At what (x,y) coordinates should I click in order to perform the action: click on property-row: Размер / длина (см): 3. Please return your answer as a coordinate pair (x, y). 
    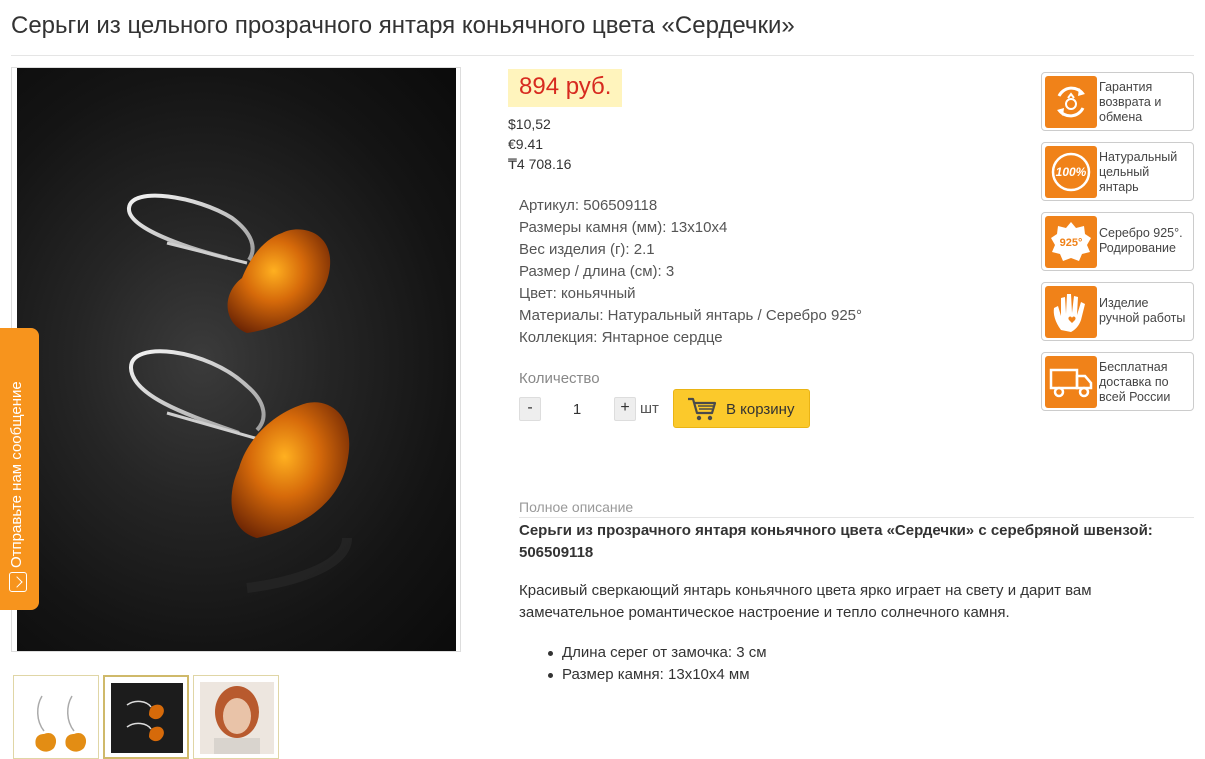
    Looking at the image, I should click on (690, 272).